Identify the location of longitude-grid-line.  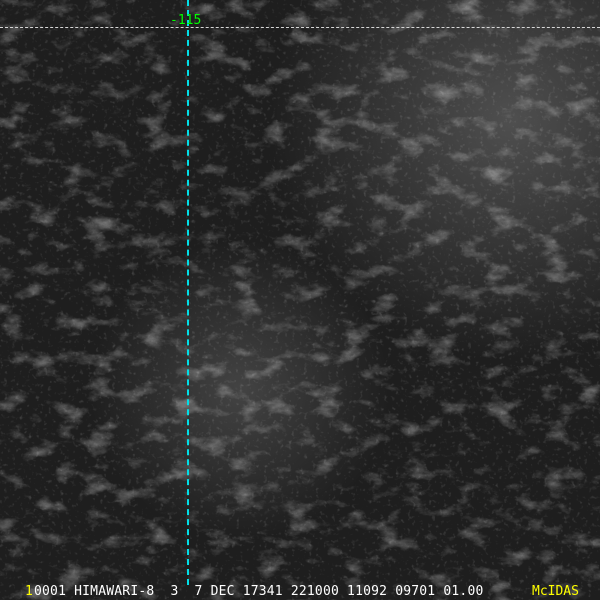
(188, 292).